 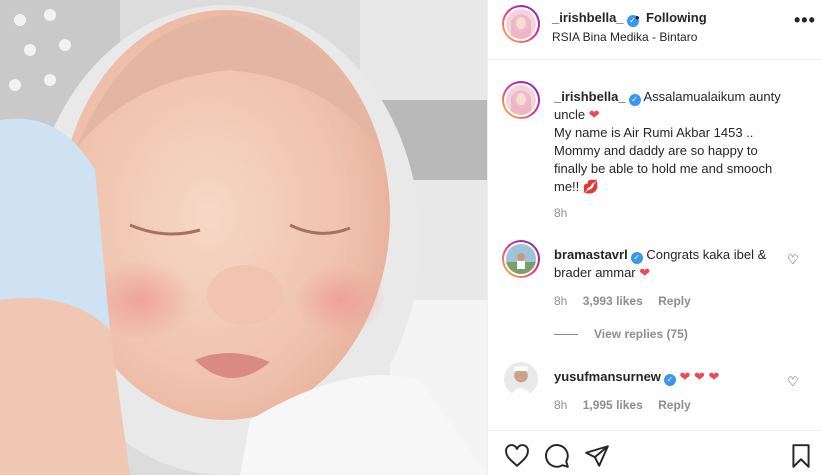 What do you see at coordinates (595, 18) in the screenshot?
I see `author-username: _irishbella_ ✓` at bounding box center [595, 18].